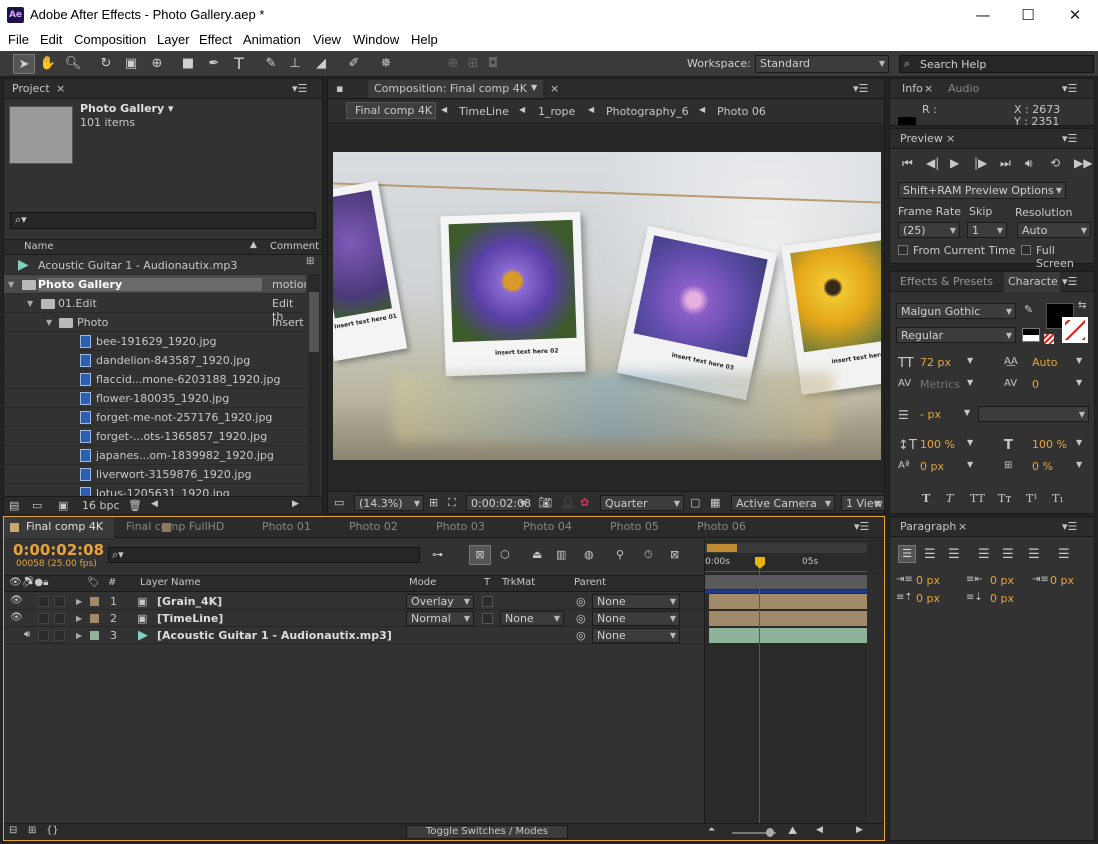  What do you see at coordinates (505, 554) in the screenshot?
I see `cube-icon: ⬡` at bounding box center [505, 554].